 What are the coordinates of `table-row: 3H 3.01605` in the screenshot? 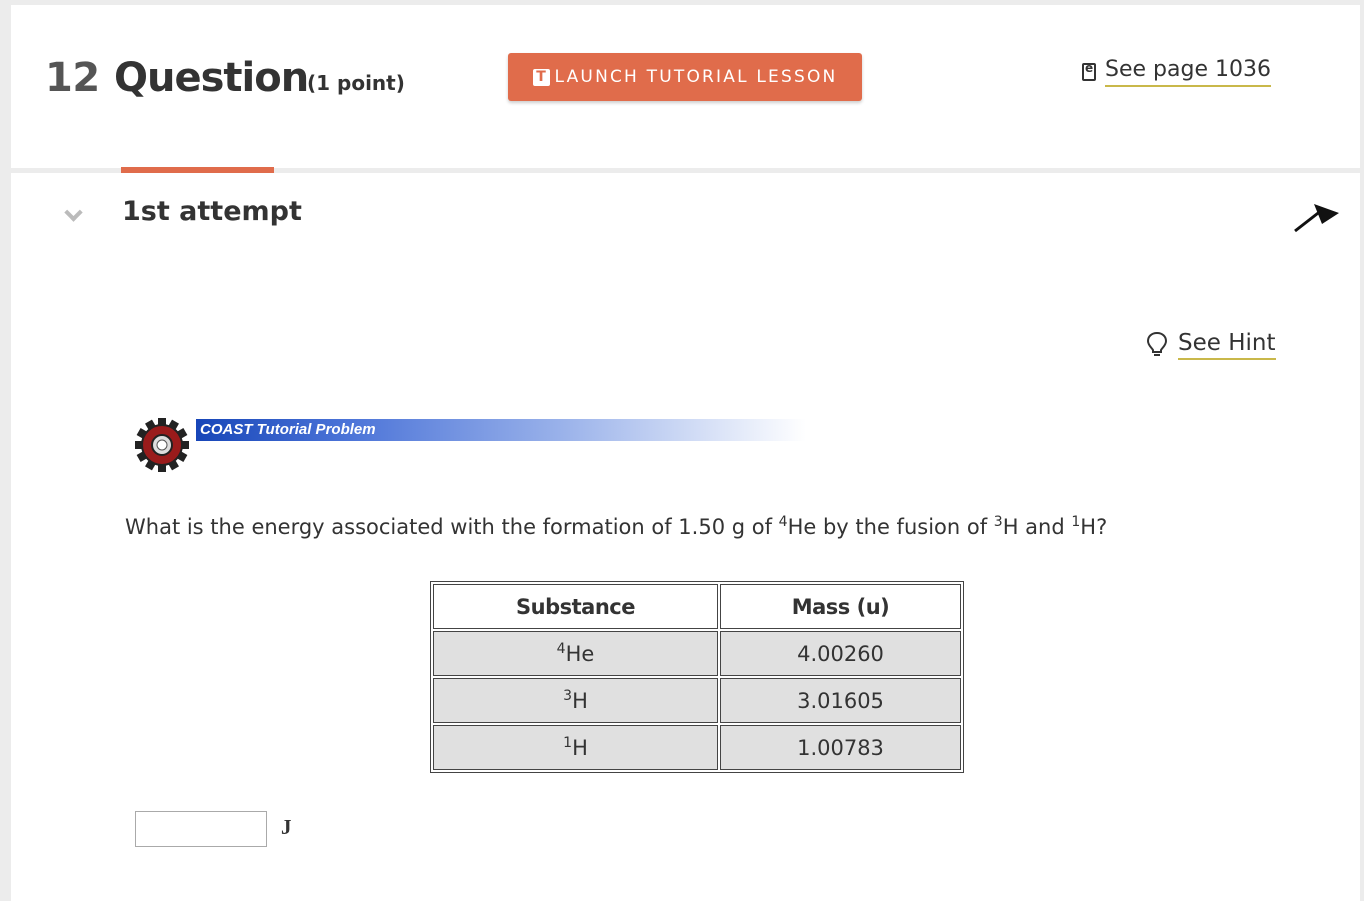 It's located at (697, 700).